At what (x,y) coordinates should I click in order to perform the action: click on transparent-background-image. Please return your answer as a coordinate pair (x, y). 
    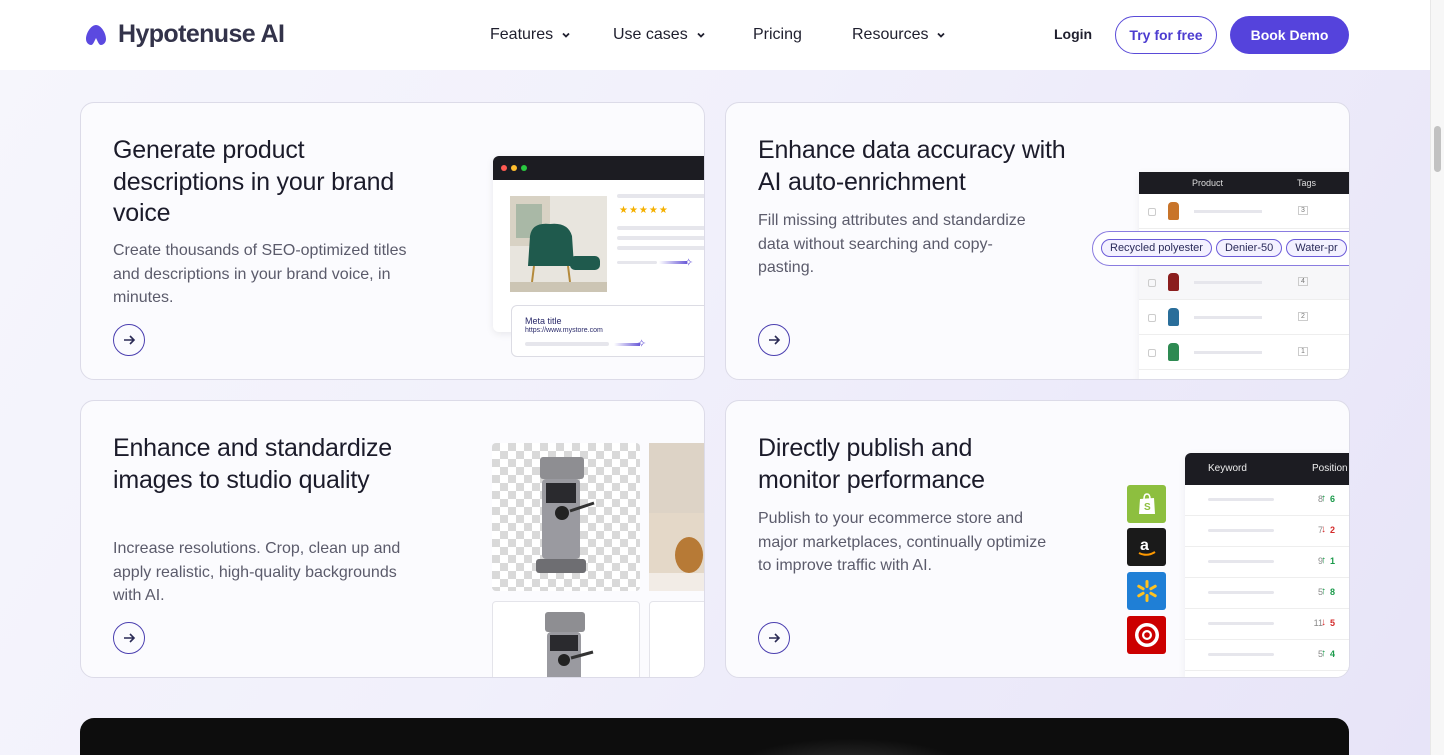
    Looking at the image, I should click on (566, 517).